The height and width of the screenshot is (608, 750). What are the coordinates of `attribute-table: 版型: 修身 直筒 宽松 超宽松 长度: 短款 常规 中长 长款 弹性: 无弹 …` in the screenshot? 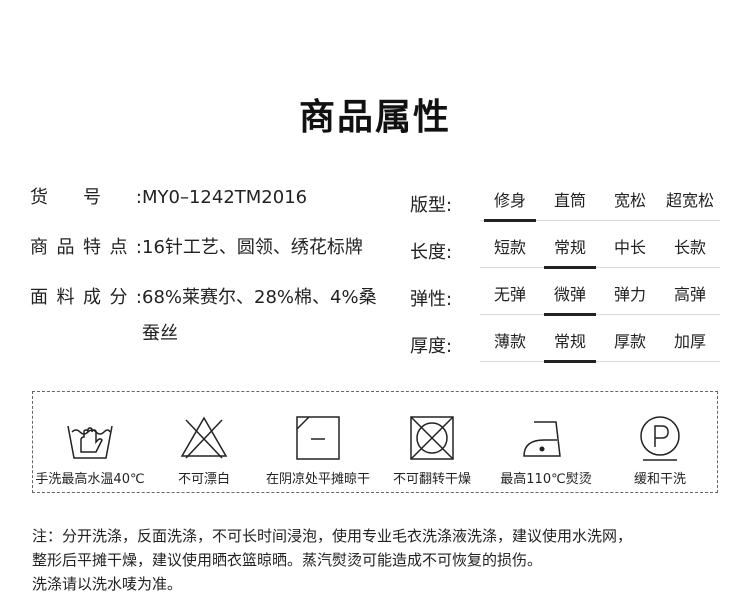 It's located at (565, 274).